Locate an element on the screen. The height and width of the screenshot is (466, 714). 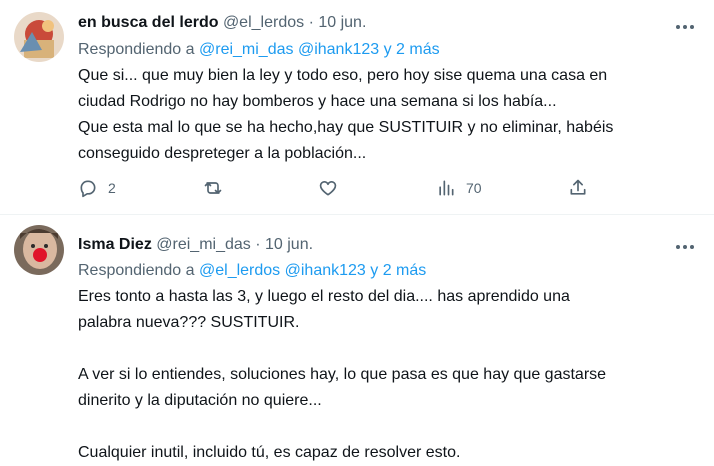
share-button is located at coordinates (578, 188).